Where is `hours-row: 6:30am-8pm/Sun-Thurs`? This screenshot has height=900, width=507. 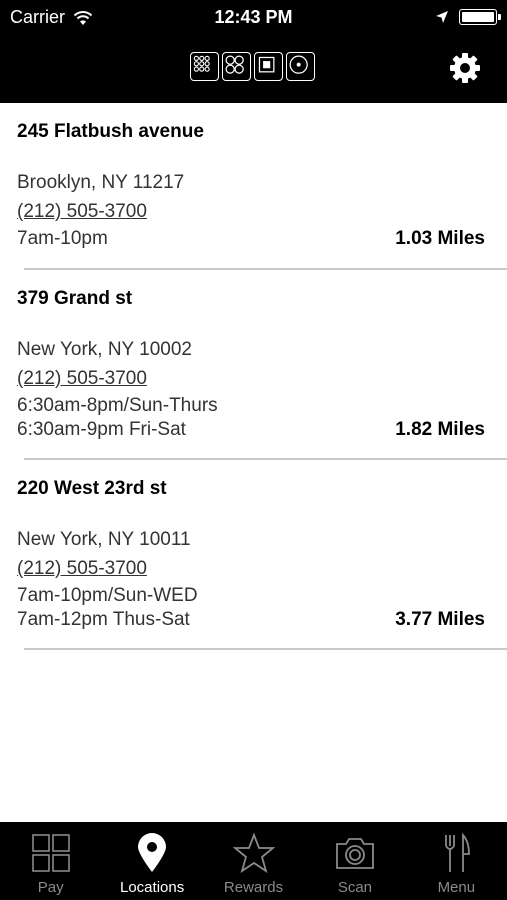
hours-row: 6:30am-8pm/Sun-Thurs is located at coordinates (251, 406).